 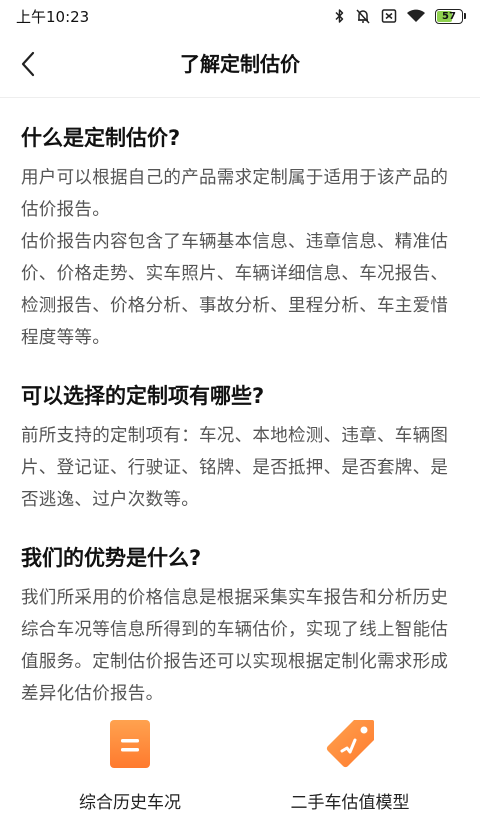 I want to click on section-title-advantages: 我们的优势是什么?, so click(x=111, y=558).